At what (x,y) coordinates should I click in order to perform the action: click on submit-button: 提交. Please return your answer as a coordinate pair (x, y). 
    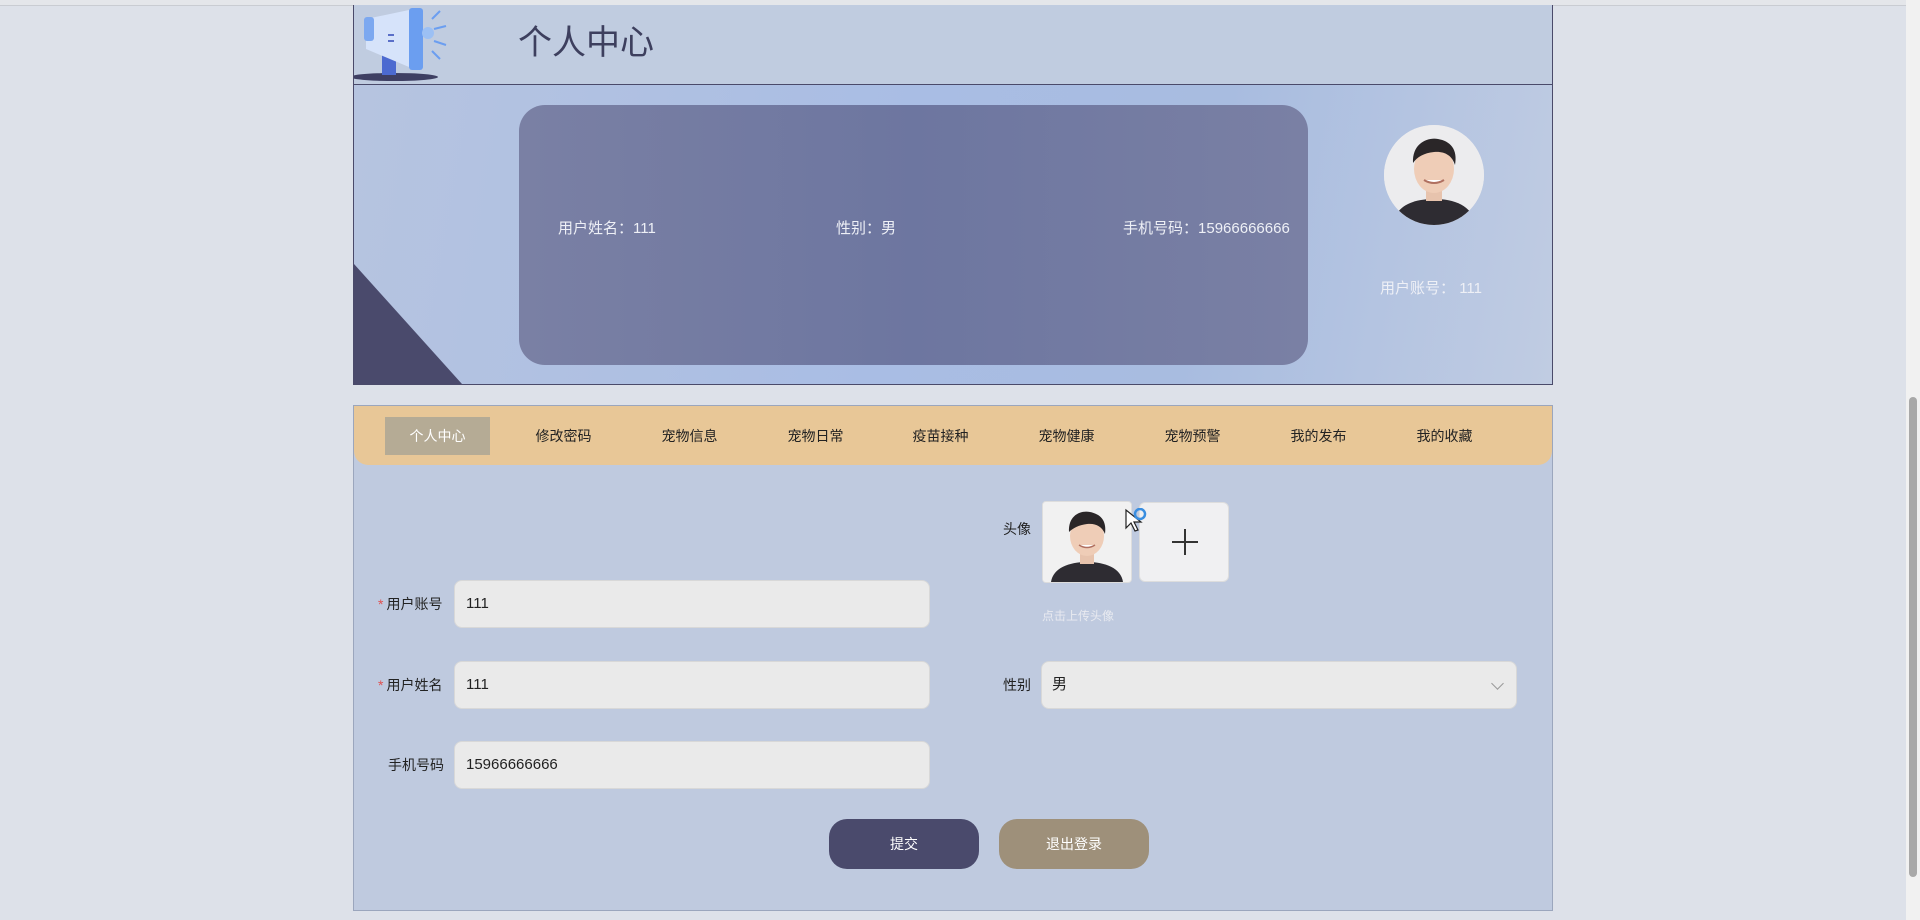
    Looking at the image, I should click on (904, 844).